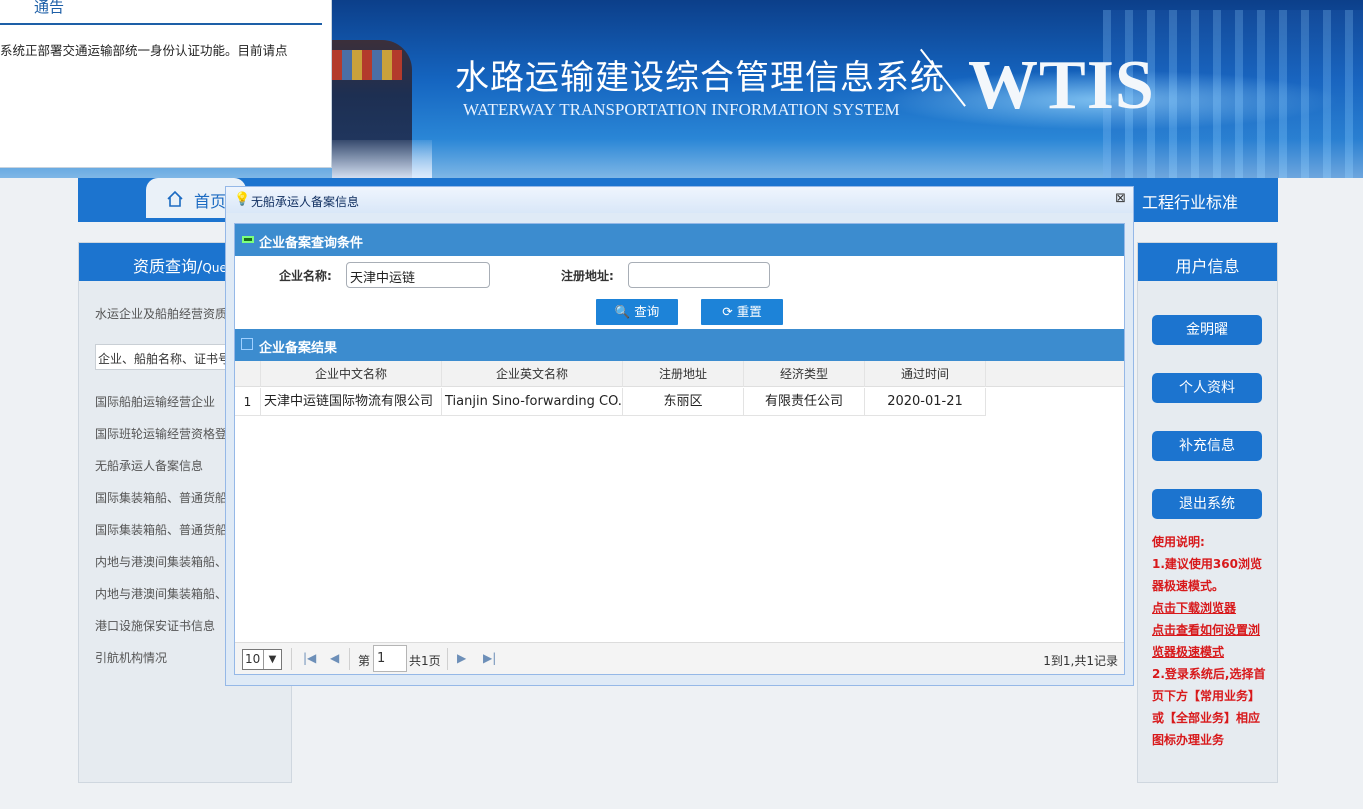 This screenshot has width=1363, height=809. Describe the element at coordinates (382, 159) in the screenshot. I see `banner-wave` at that location.